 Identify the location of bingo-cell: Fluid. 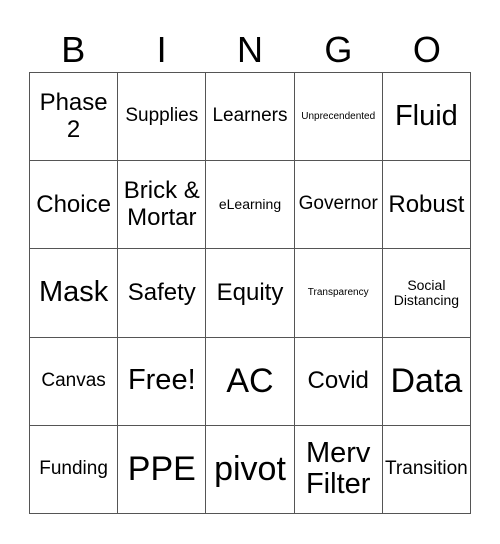
(426, 117).